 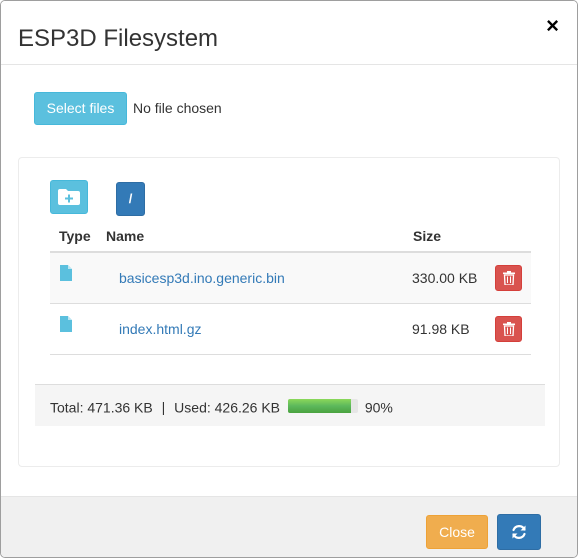 I want to click on file-size: 330.00 KB, so click(x=445, y=278).